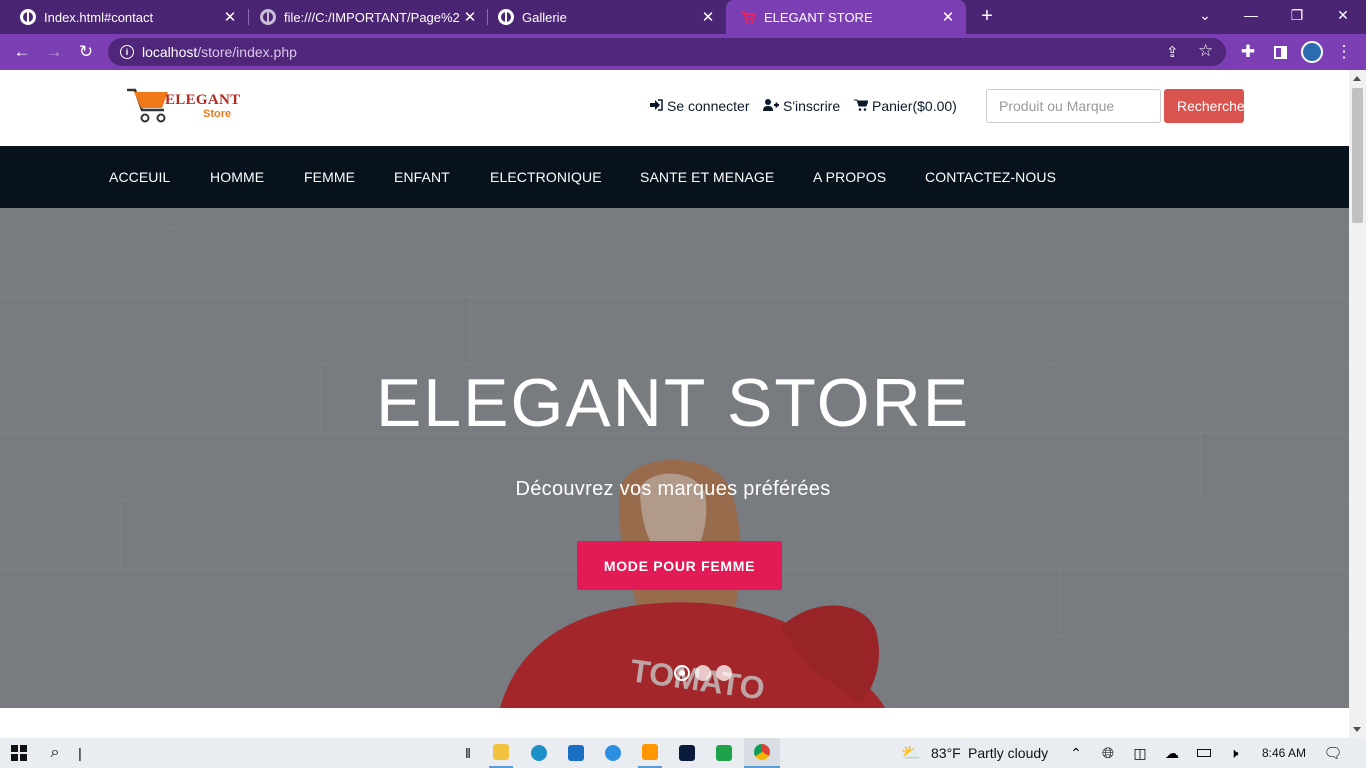 The image size is (1366, 768). What do you see at coordinates (656, 106) in the screenshot?
I see `sign-in-icon` at bounding box center [656, 106].